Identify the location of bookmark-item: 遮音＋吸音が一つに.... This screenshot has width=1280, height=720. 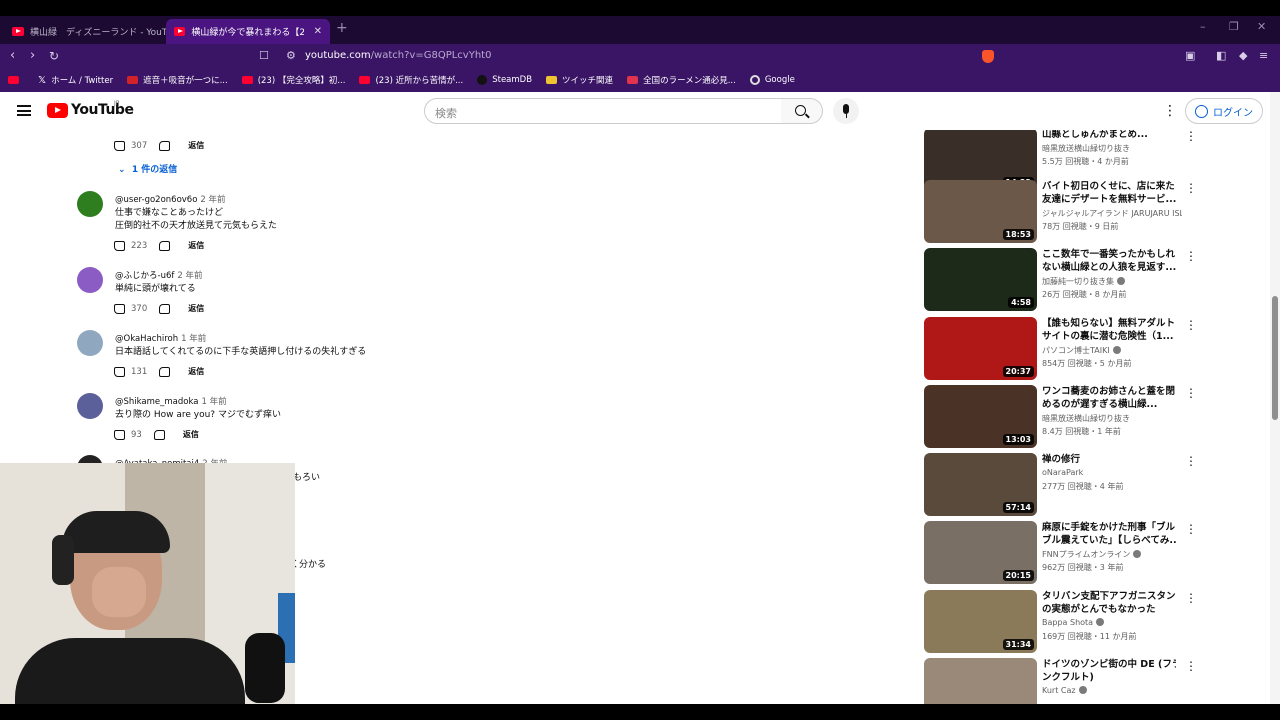
(177, 80).